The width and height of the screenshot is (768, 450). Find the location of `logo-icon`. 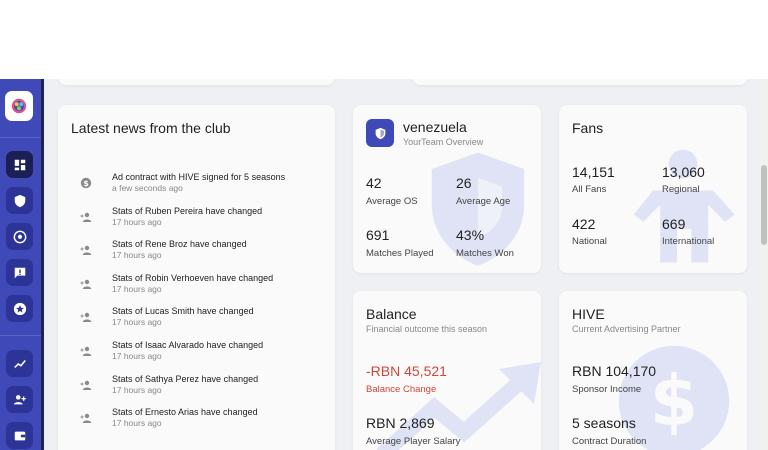

logo-icon is located at coordinates (19, 106).